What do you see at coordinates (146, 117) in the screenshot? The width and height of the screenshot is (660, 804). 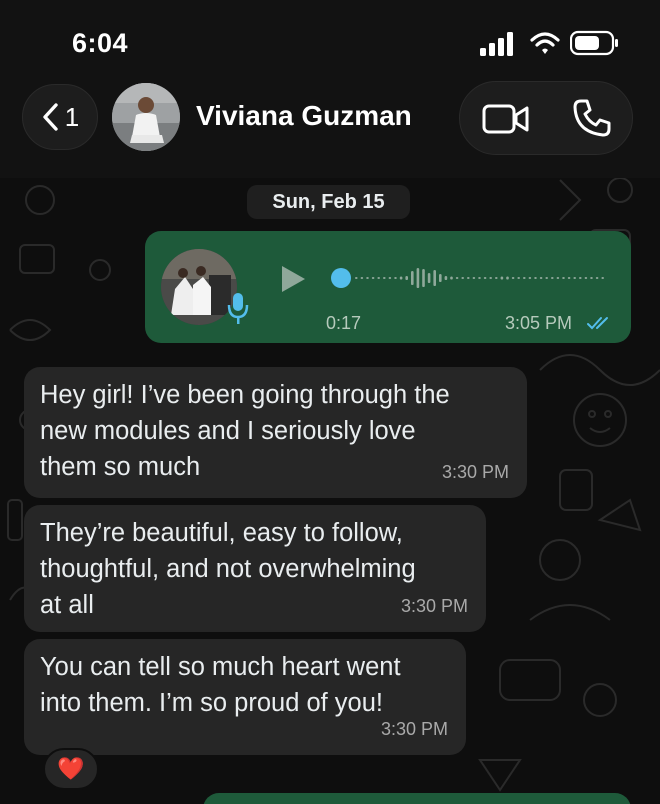 I see `avatar` at bounding box center [146, 117].